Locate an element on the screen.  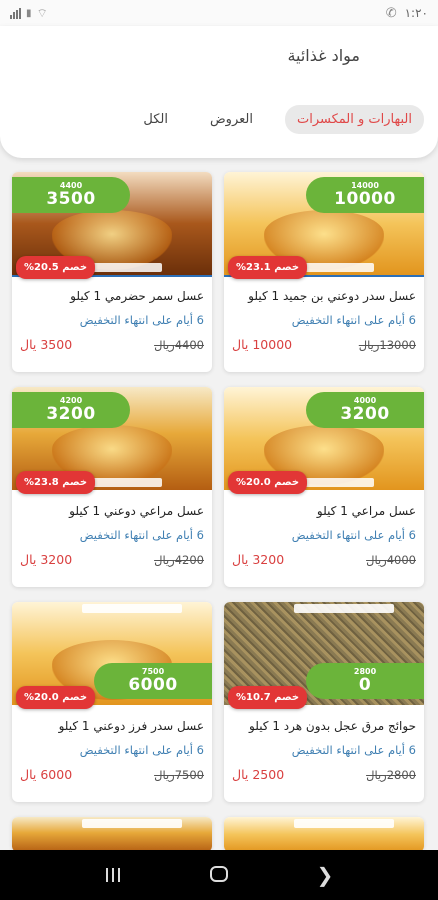
price-banner: 4400 3500 is located at coordinates (71, 195).